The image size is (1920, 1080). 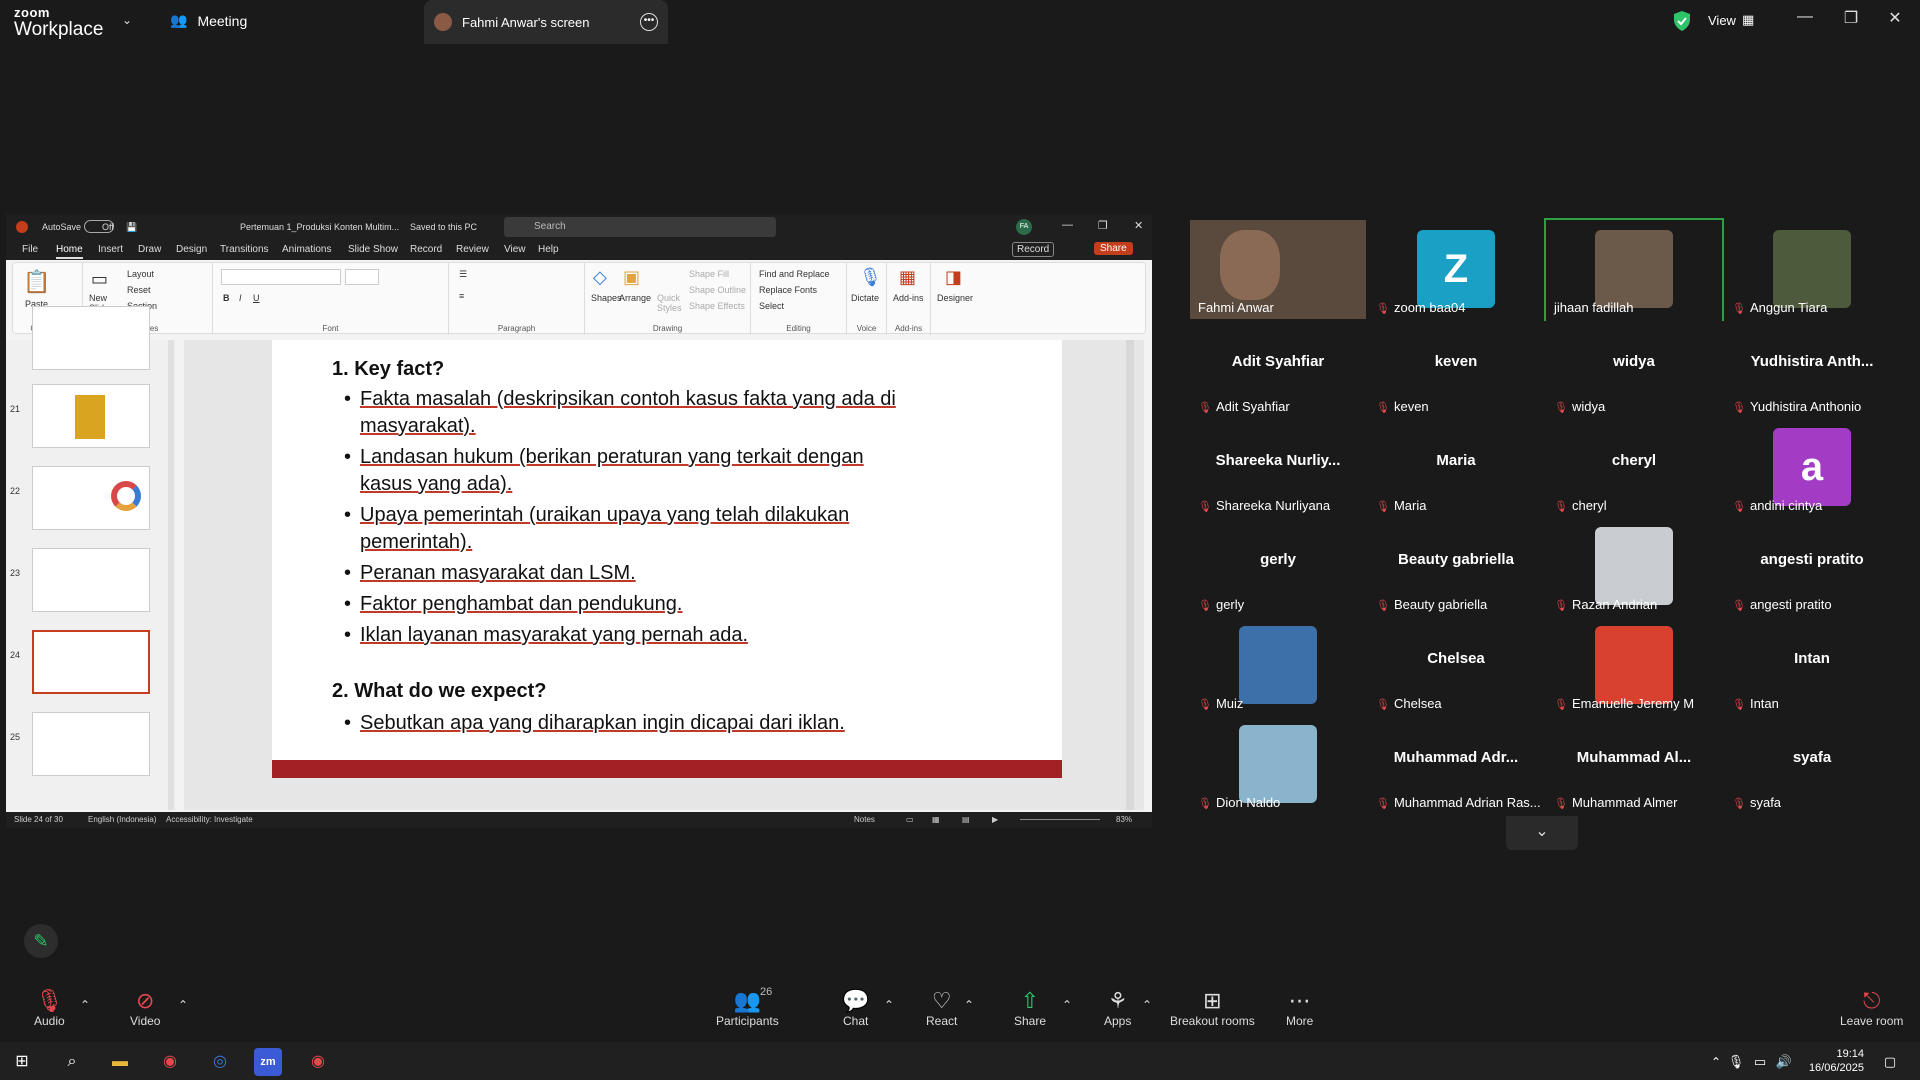 What do you see at coordinates (1812, 665) in the screenshot?
I see `participant-tile: Intan 🎙 Intan` at bounding box center [1812, 665].